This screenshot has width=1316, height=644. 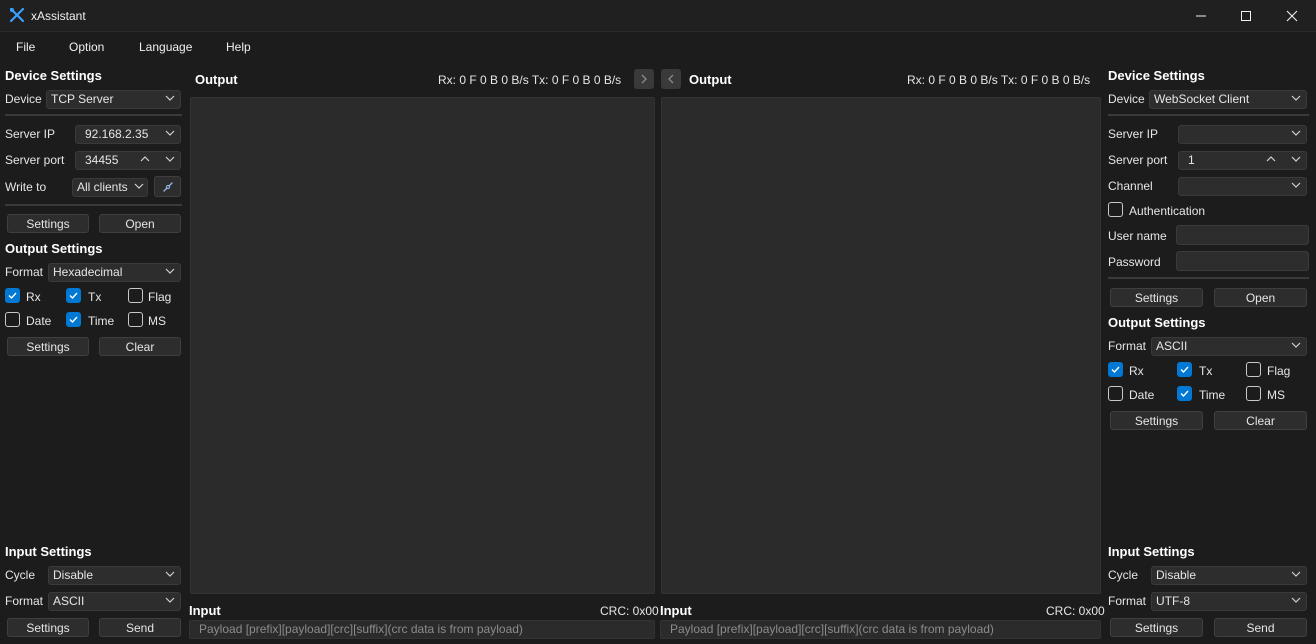 I want to click on server-port-label: Server port, so click(x=1138, y=160).